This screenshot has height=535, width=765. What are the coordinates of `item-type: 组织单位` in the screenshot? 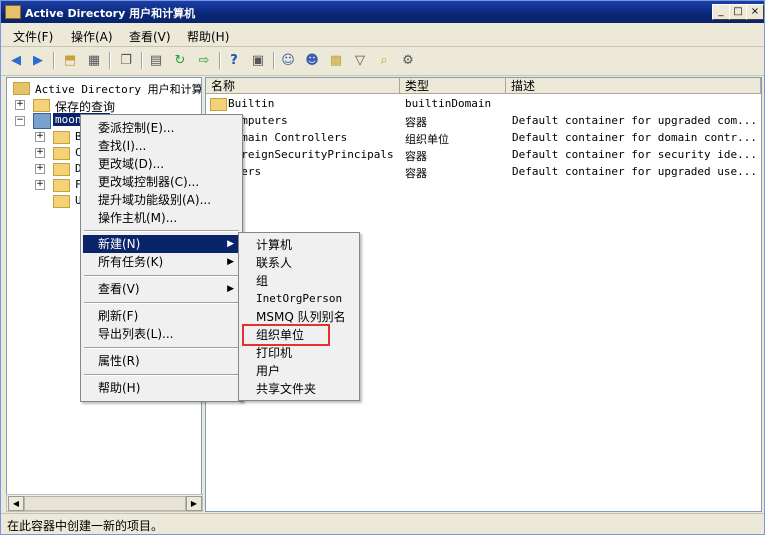 It's located at (427, 139).